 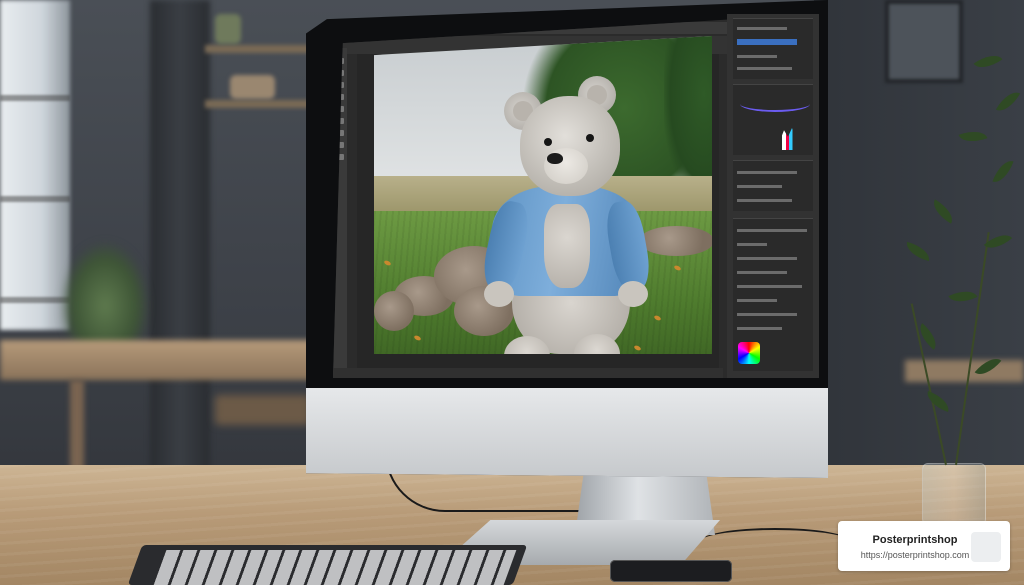 What do you see at coordinates (160, 360) in the screenshot?
I see `background-table` at bounding box center [160, 360].